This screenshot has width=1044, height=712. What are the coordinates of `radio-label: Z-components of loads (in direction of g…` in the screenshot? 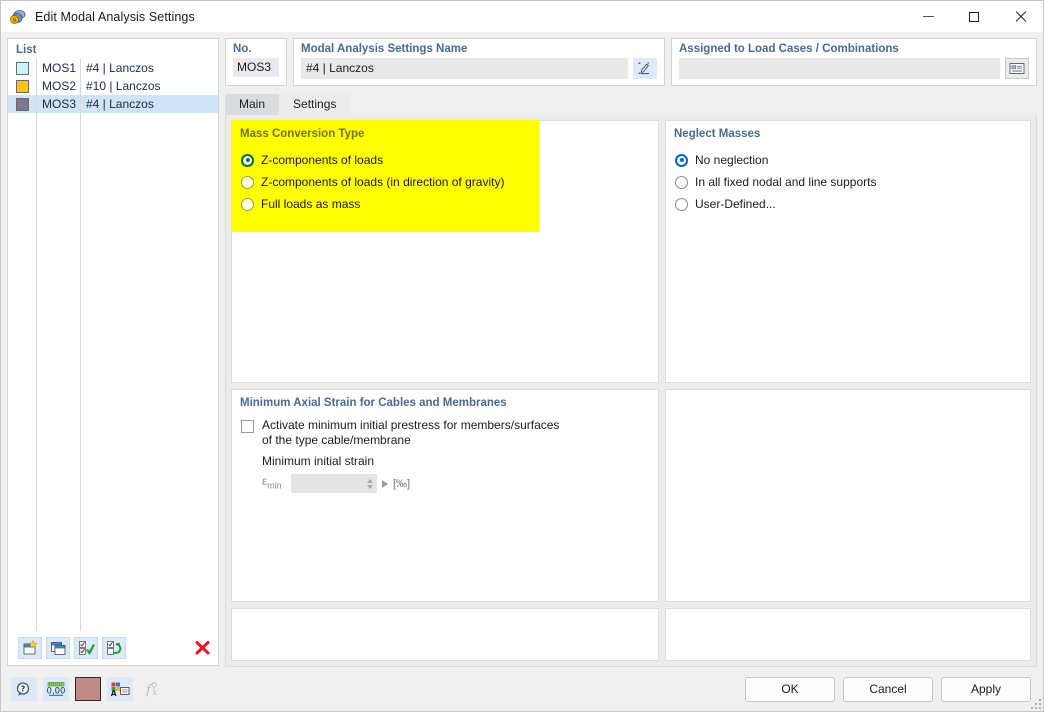 It's located at (383, 182).